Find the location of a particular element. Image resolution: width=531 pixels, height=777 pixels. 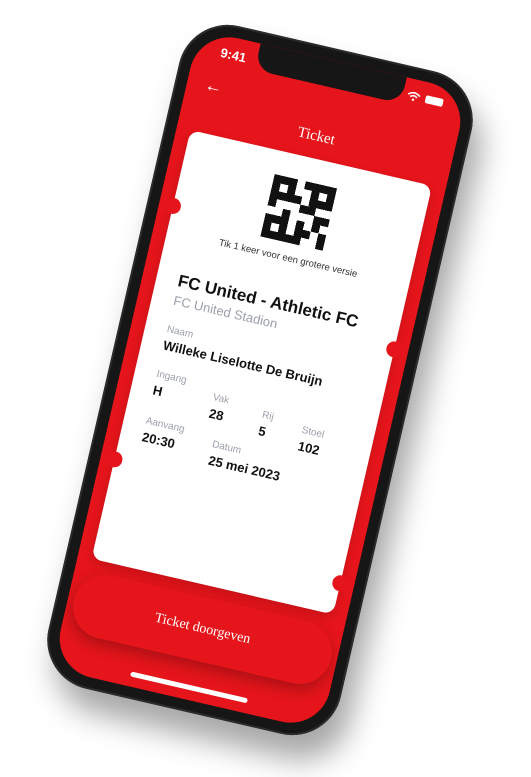

section-label: Vak is located at coordinates (221, 399).